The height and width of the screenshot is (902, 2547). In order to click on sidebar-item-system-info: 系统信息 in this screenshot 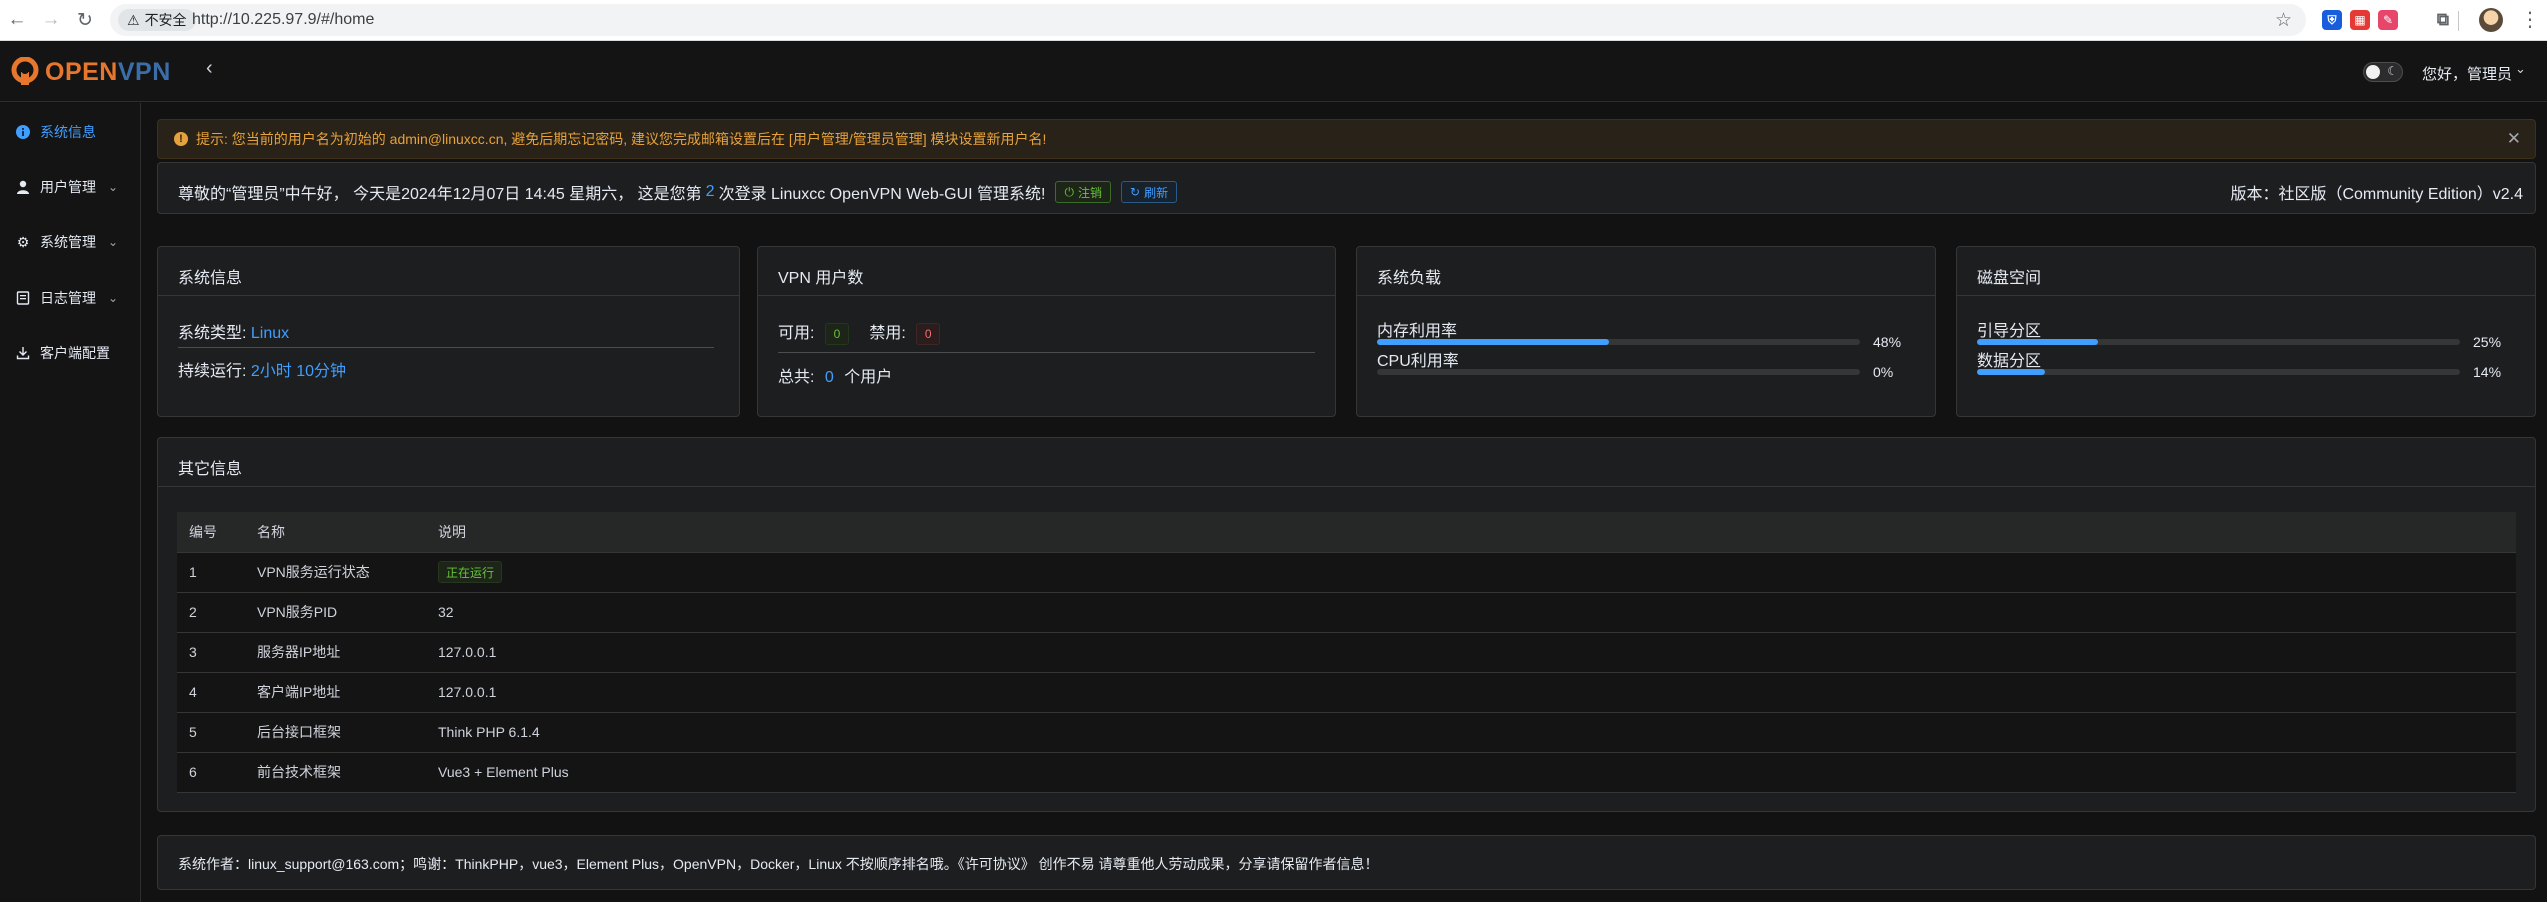, I will do `click(70, 132)`.